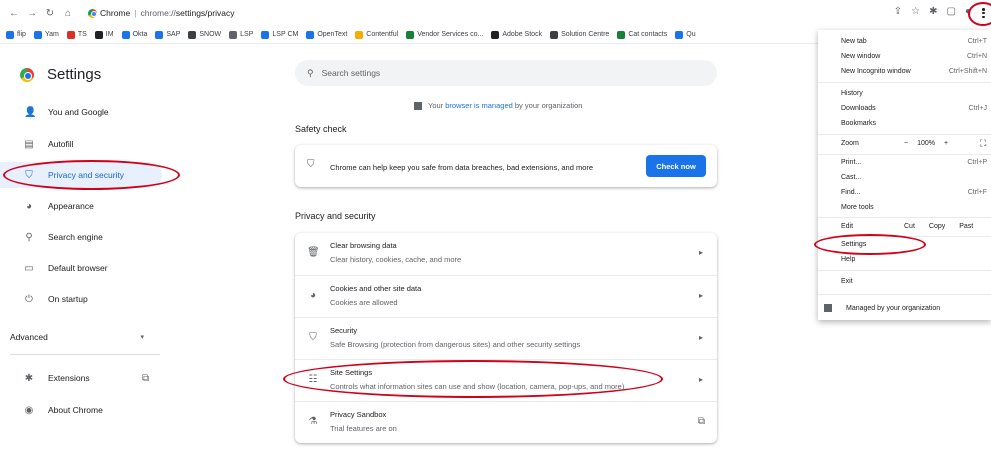 The height and width of the screenshot is (449, 991). I want to click on reload-icon: ↻, so click(50, 13).